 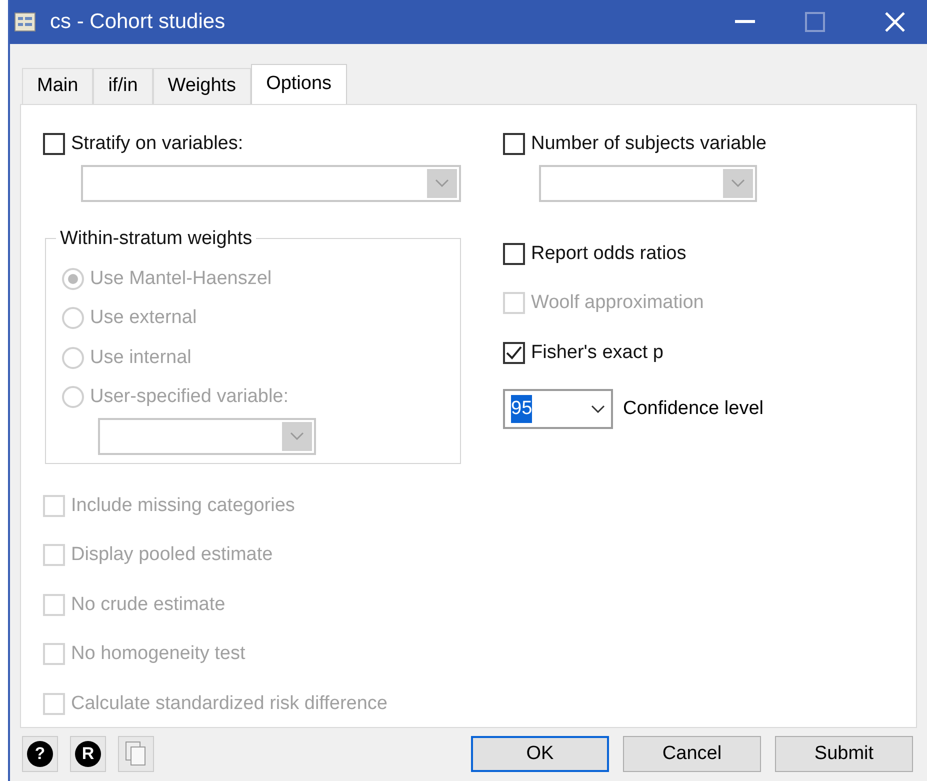 What do you see at coordinates (172, 555) in the screenshot?
I see `checkbox-label: Display pooled estimate` at bounding box center [172, 555].